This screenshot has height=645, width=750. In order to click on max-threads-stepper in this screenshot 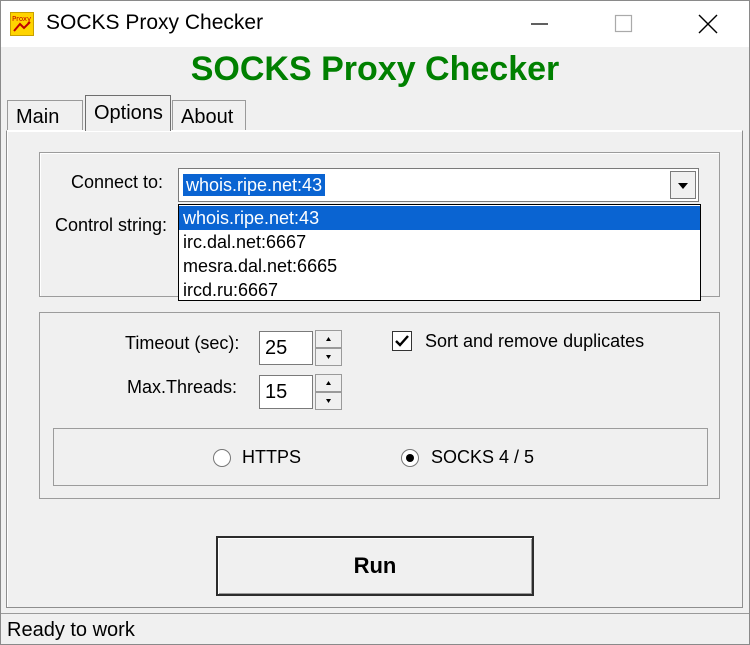, I will do `click(328, 392)`.